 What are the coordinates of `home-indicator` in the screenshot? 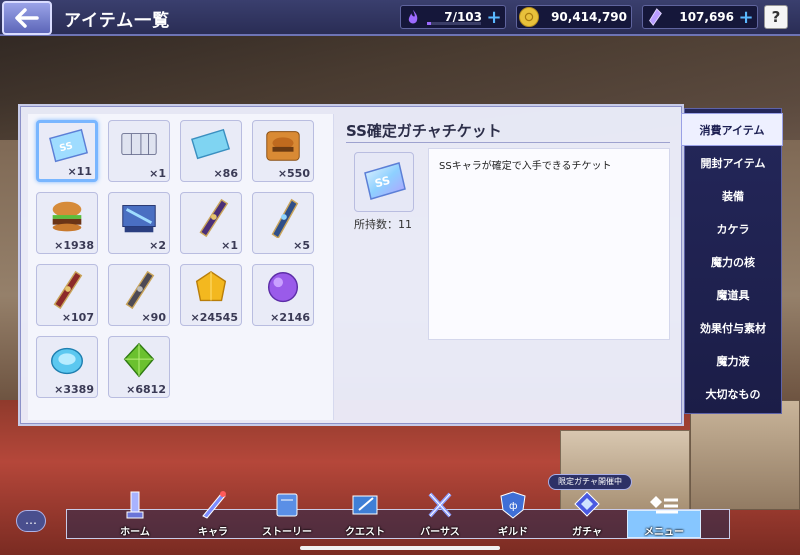 It's located at (400, 548).